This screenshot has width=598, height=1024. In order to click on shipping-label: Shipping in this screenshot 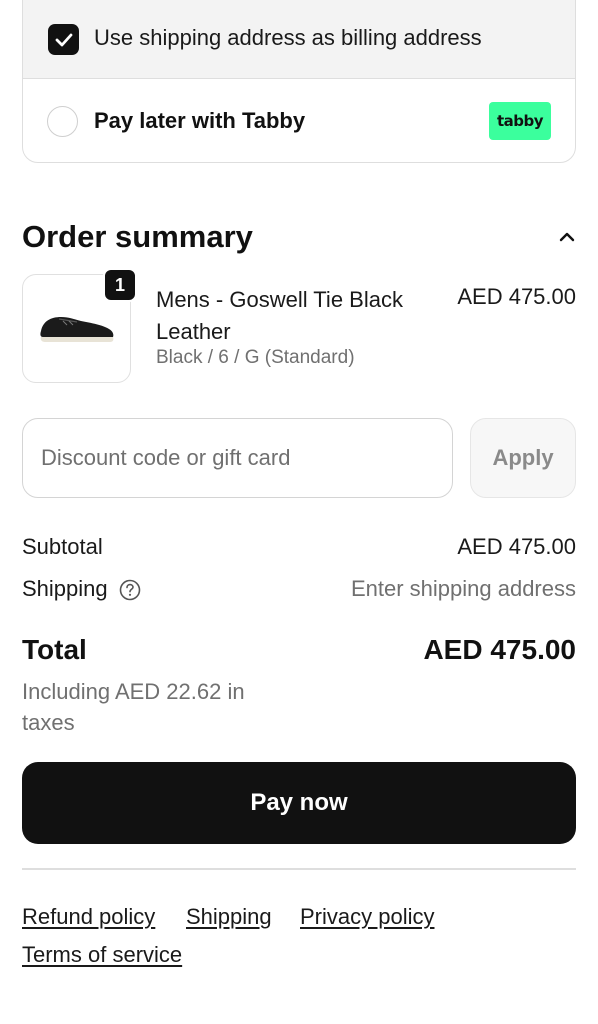, I will do `click(65, 588)`.